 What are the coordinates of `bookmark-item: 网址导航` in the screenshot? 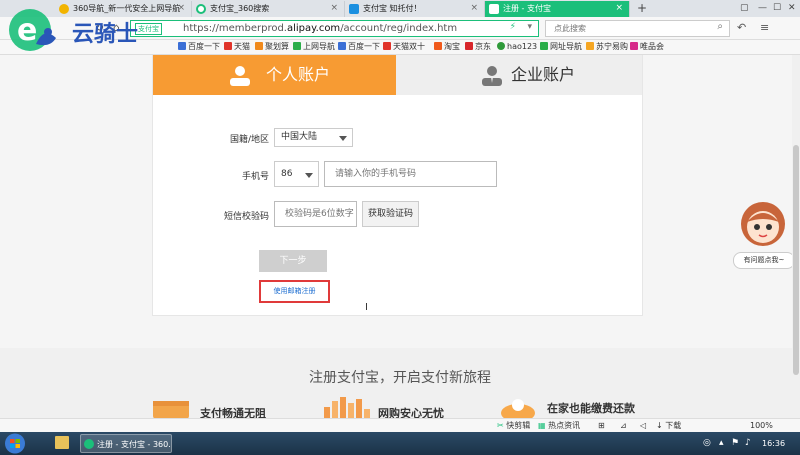 It's located at (561, 47).